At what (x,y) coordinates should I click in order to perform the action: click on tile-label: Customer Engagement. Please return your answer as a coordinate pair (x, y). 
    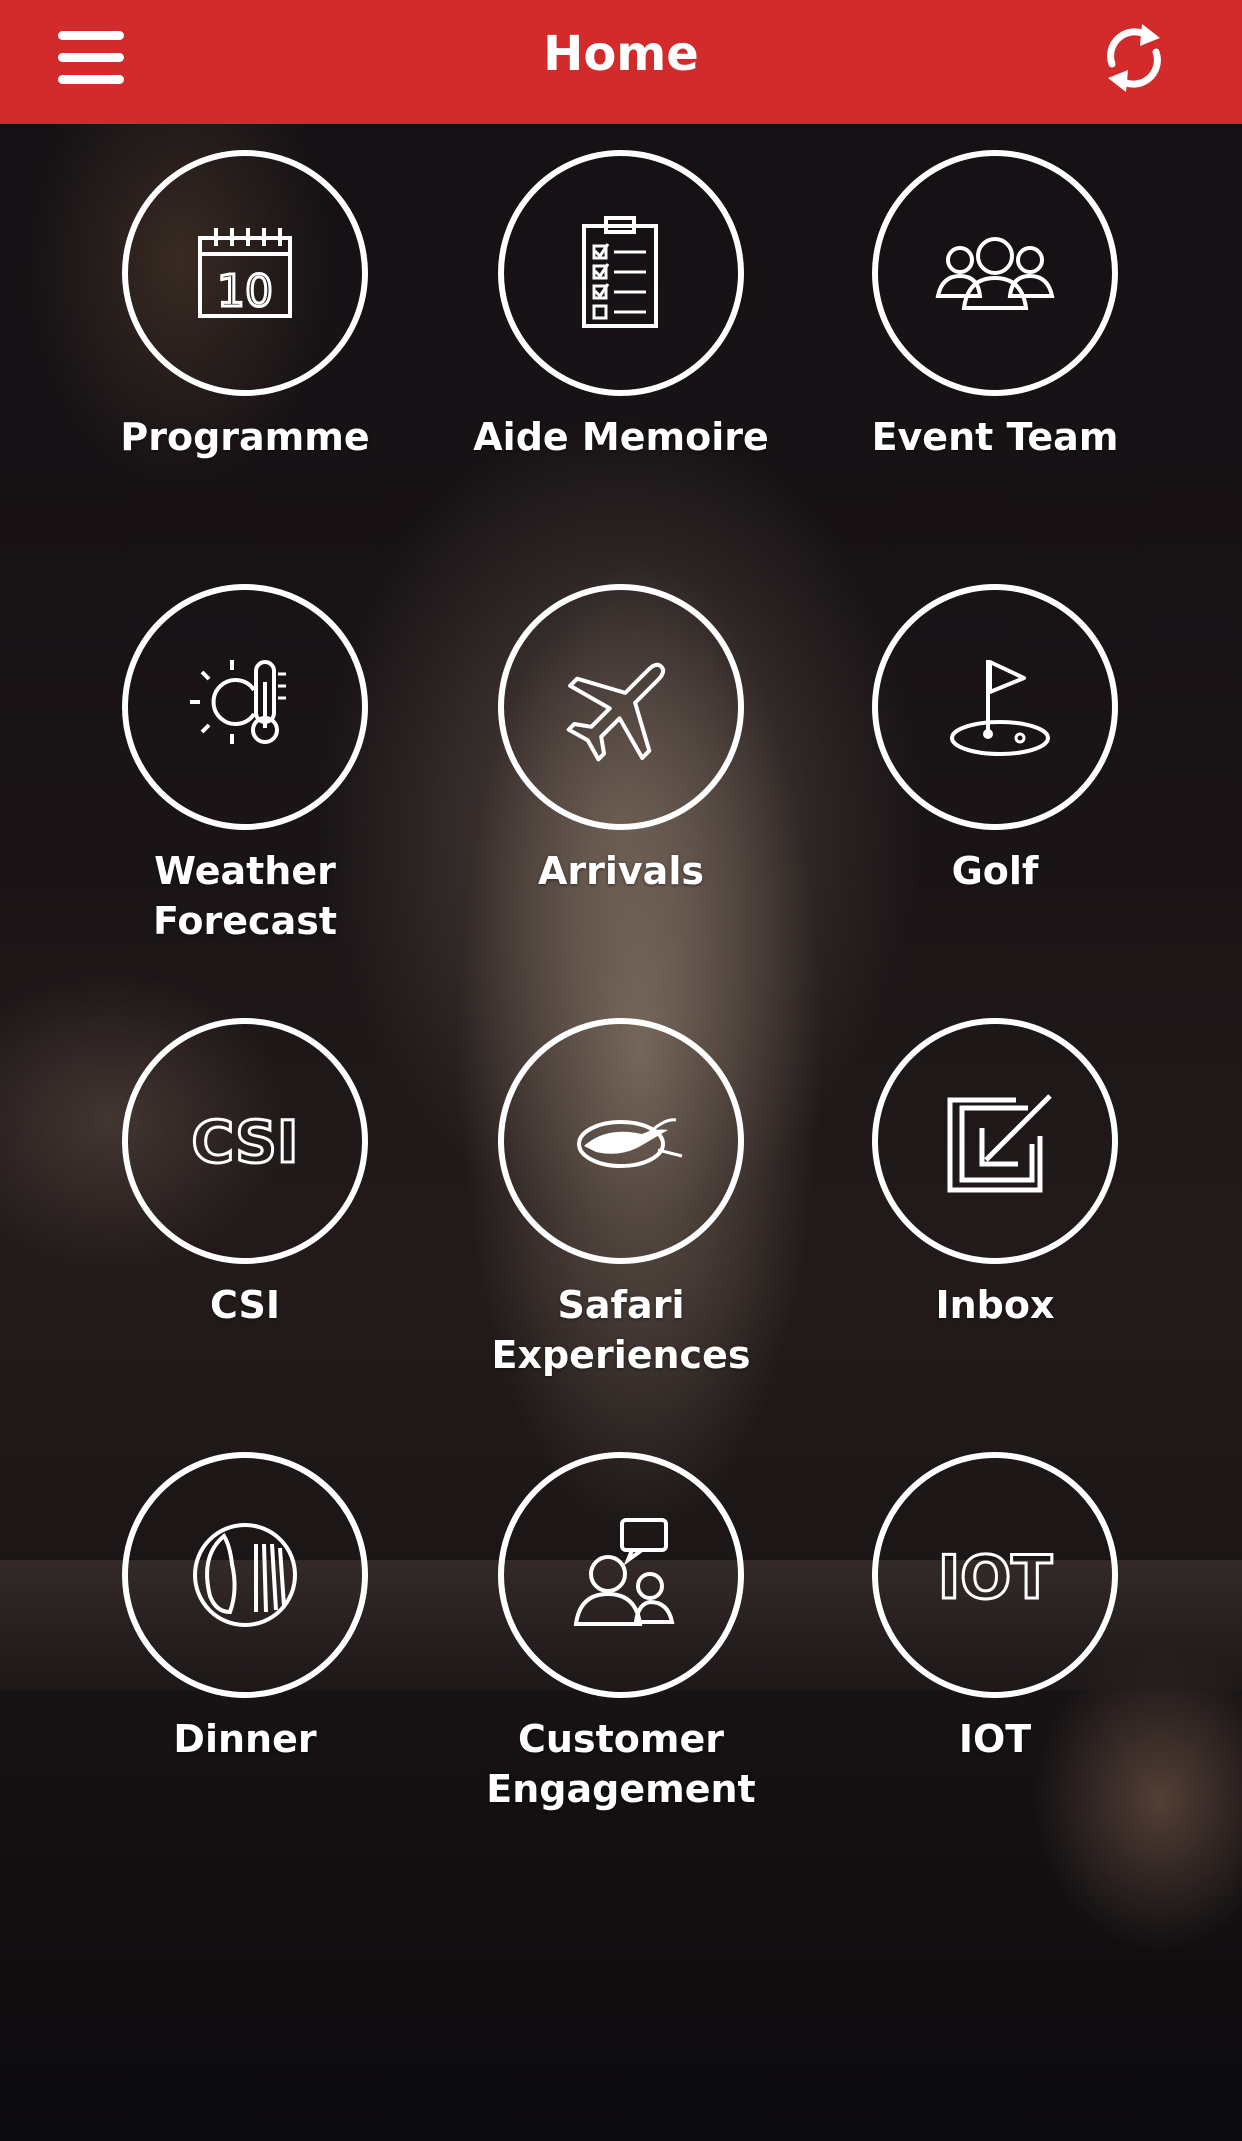
    Looking at the image, I should click on (621, 1764).